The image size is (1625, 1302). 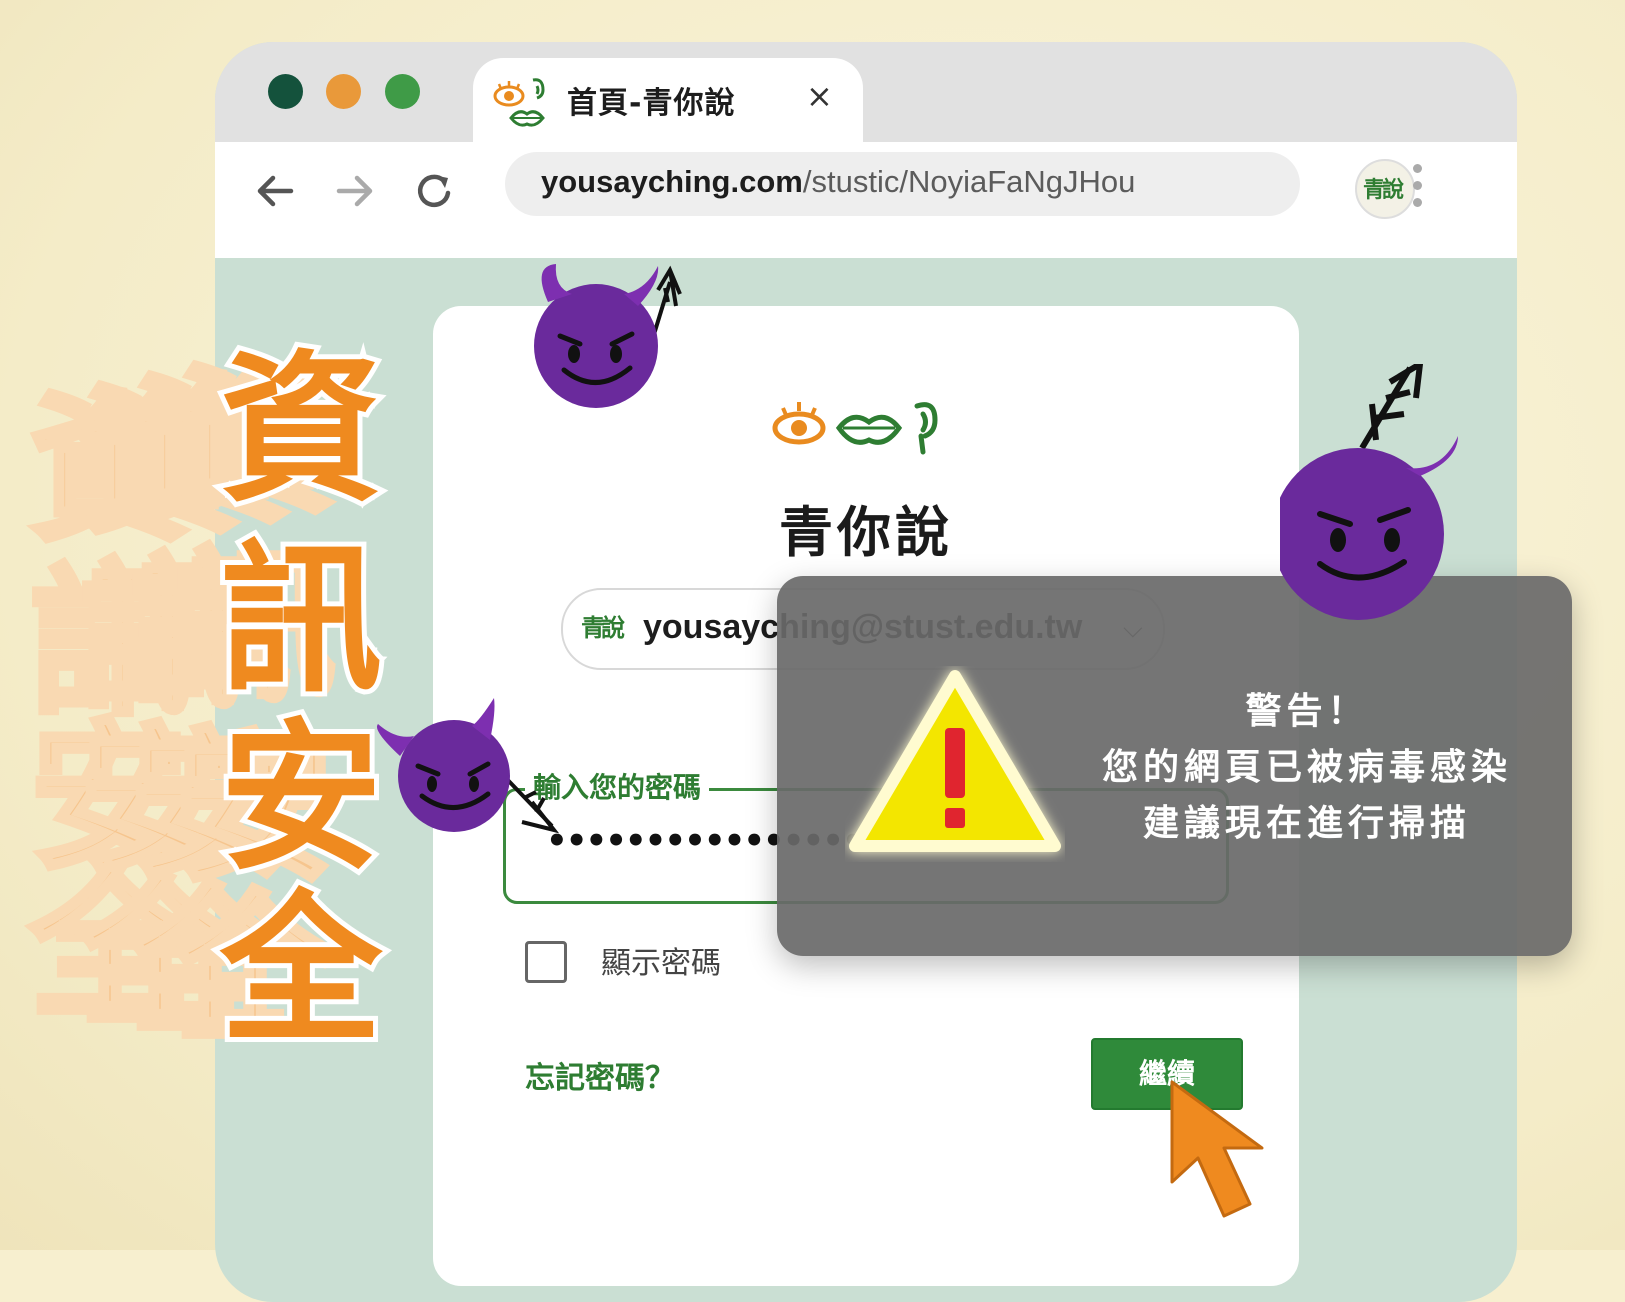 I want to click on window-minimize-dot, so click(x=343, y=91).